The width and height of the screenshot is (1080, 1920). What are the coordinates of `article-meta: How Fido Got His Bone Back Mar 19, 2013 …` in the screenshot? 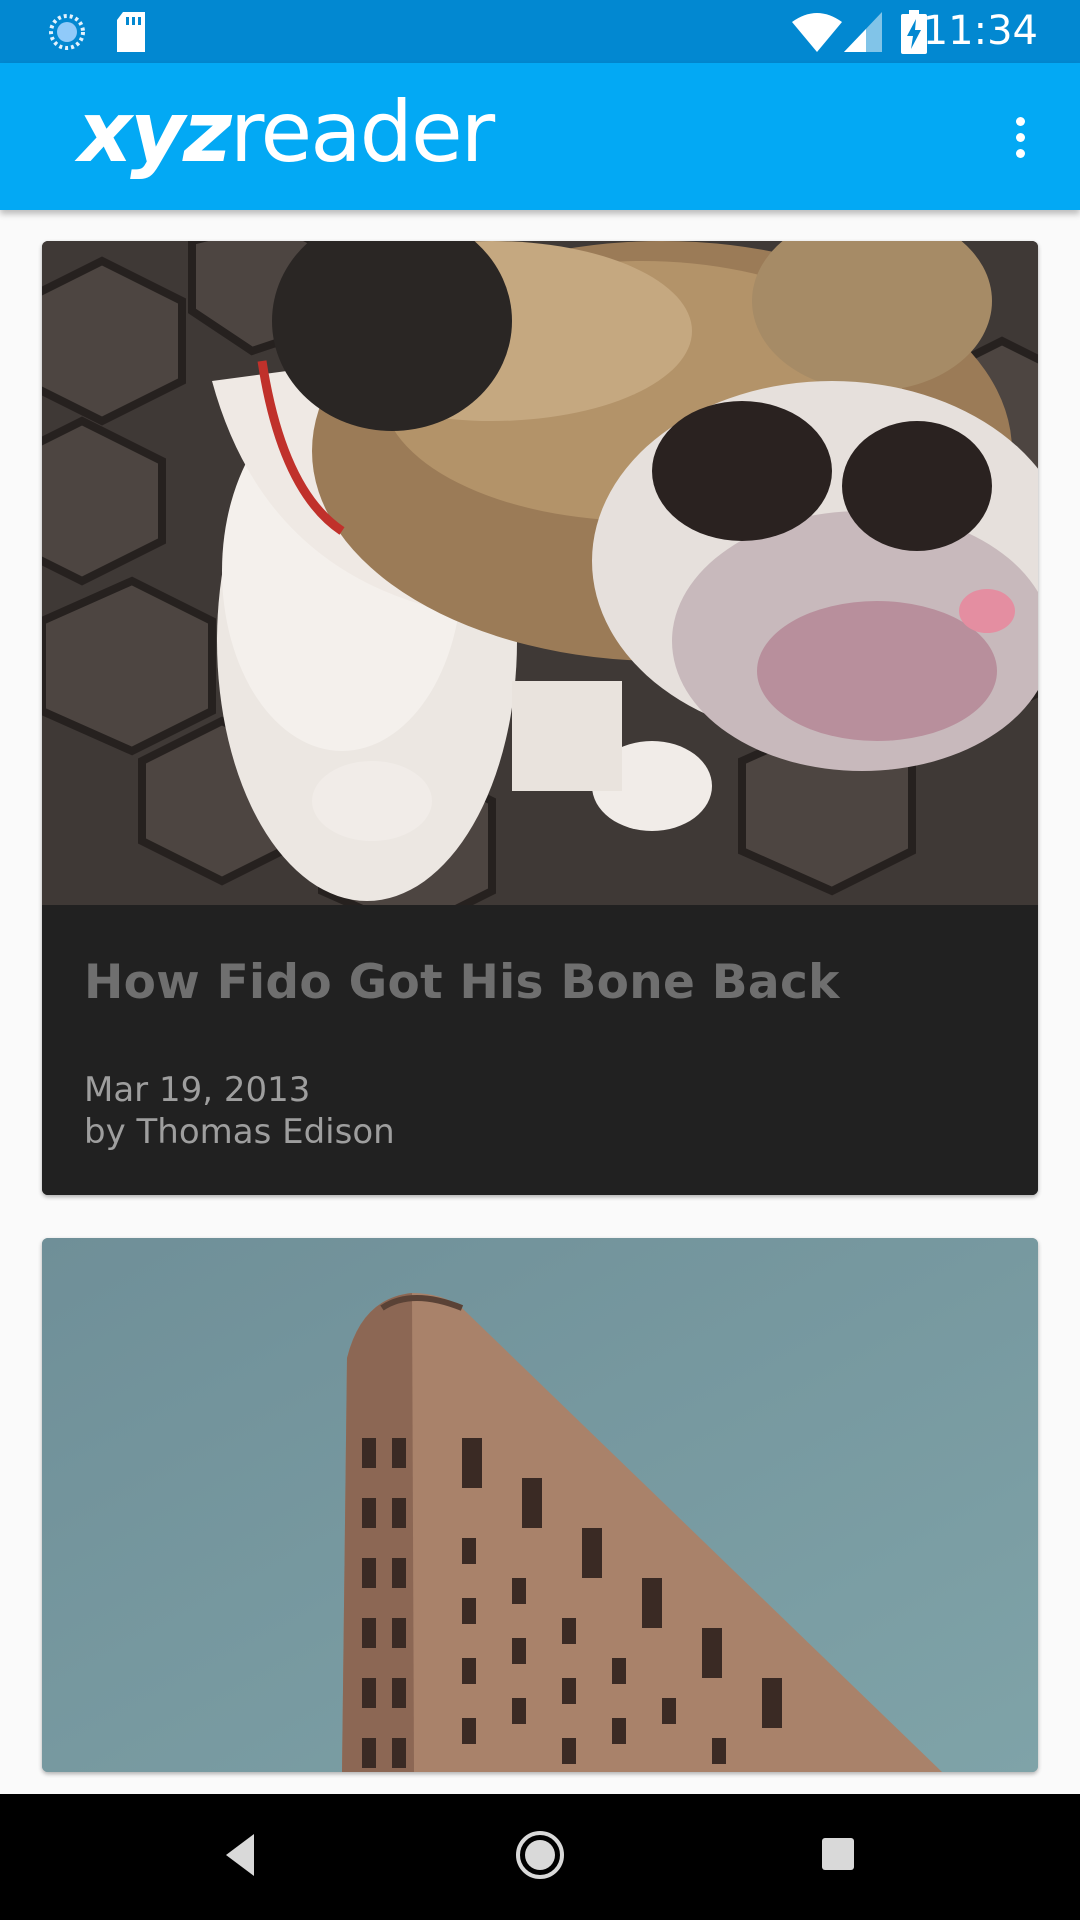 It's located at (540, 1050).